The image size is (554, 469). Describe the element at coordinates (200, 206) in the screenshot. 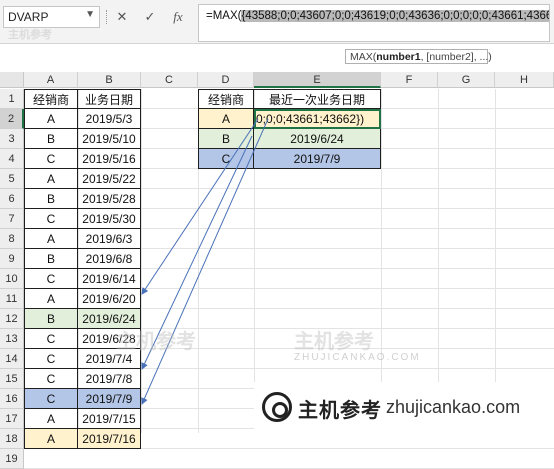

I see `arrow-a-to-row12` at that location.